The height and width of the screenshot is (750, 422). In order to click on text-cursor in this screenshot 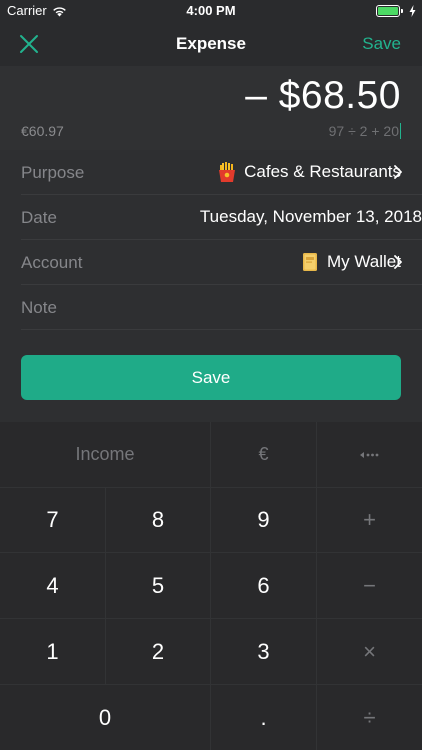, I will do `click(400, 131)`.